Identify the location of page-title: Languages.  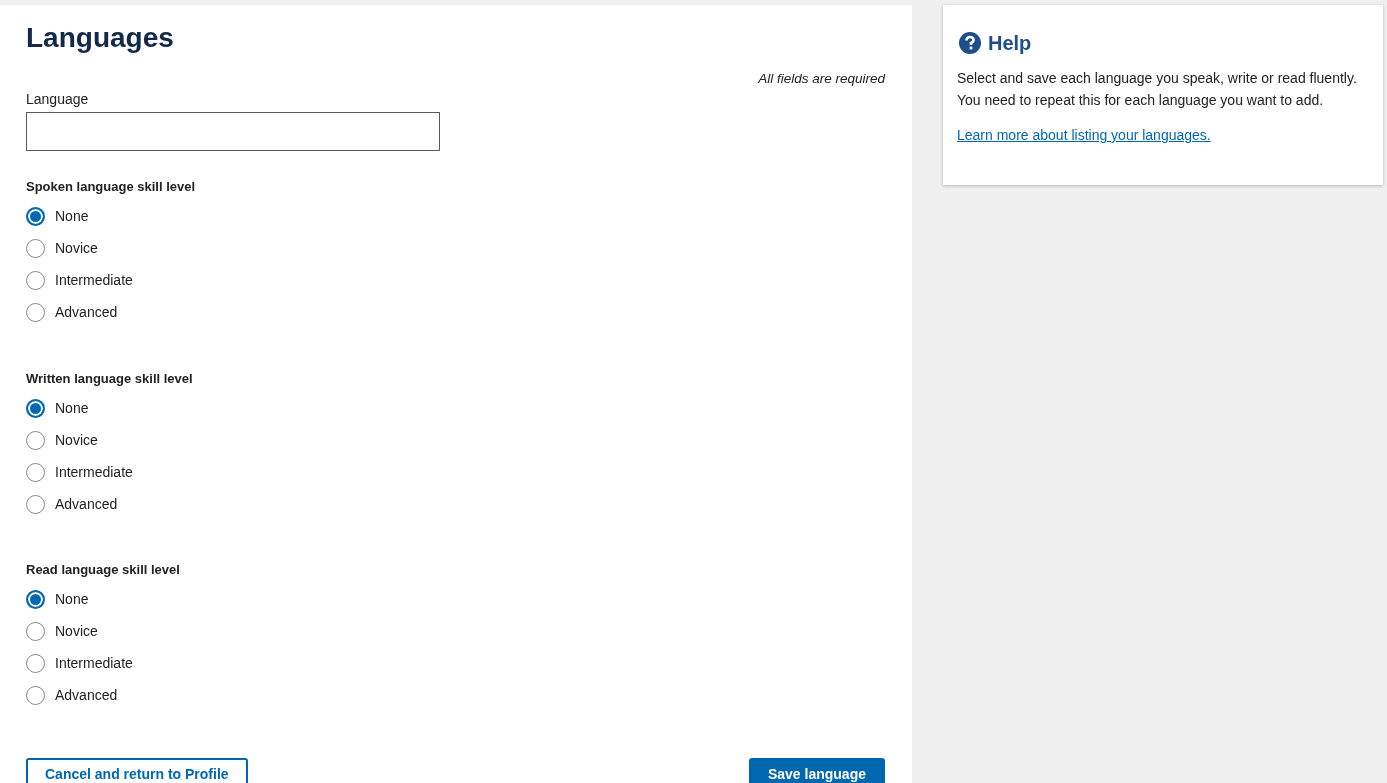
(100, 38).